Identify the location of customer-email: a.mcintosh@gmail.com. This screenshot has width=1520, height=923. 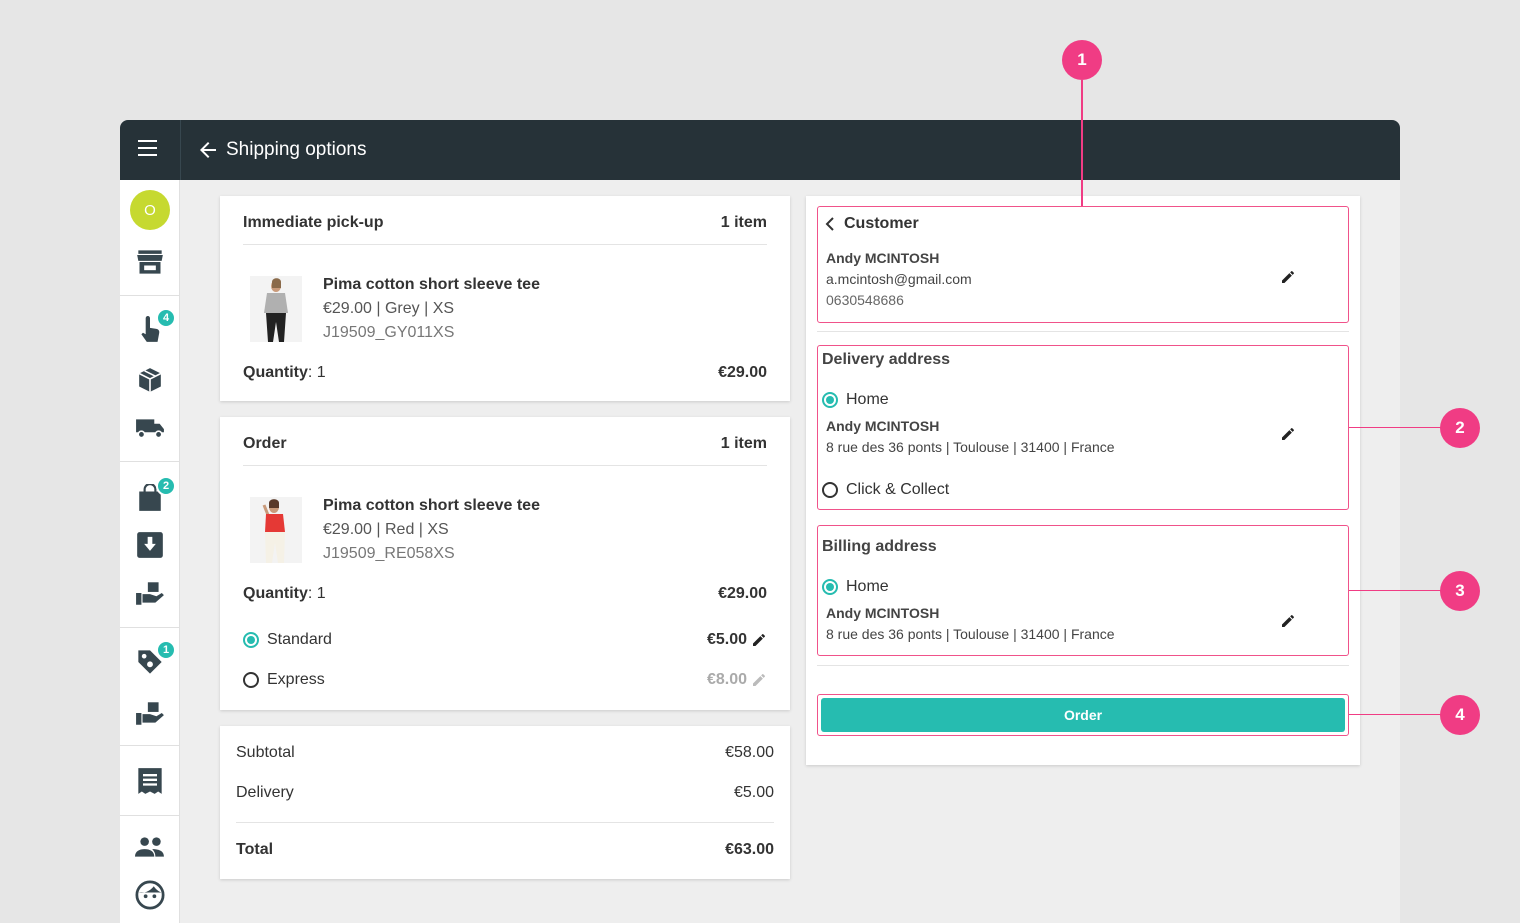
(899, 279).